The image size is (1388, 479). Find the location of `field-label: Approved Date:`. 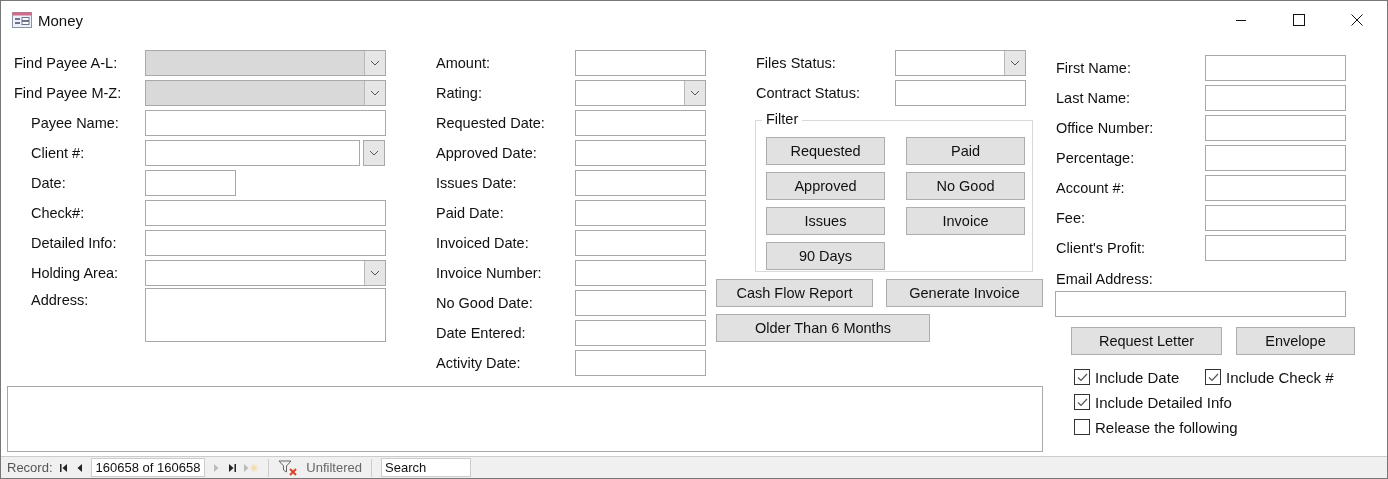

field-label: Approved Date: is located at coordinates (487, 153).